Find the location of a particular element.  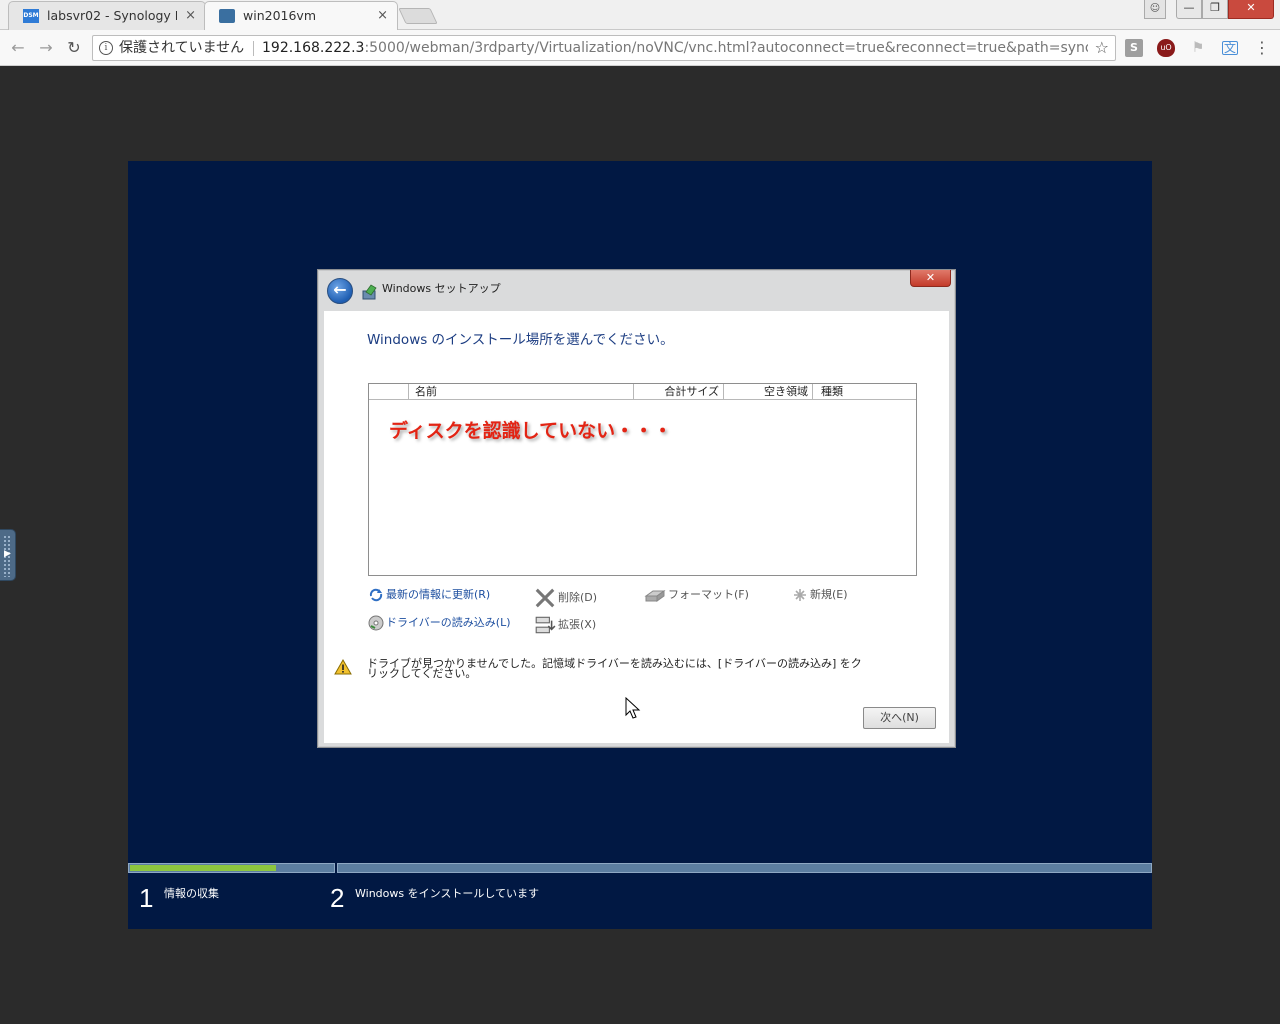

window-close-button: ✕ is located at coordinates (1251, 9).